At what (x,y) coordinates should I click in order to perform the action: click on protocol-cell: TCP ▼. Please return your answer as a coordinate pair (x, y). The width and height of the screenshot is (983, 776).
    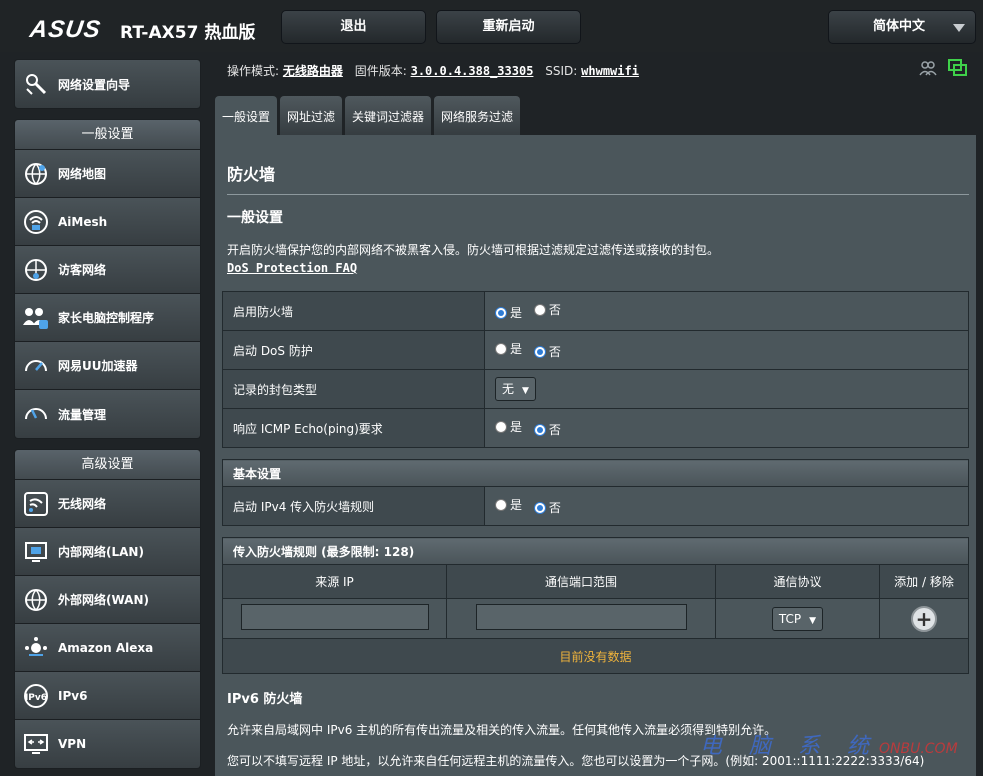
    Looking at the image, I should click on (797, 618).